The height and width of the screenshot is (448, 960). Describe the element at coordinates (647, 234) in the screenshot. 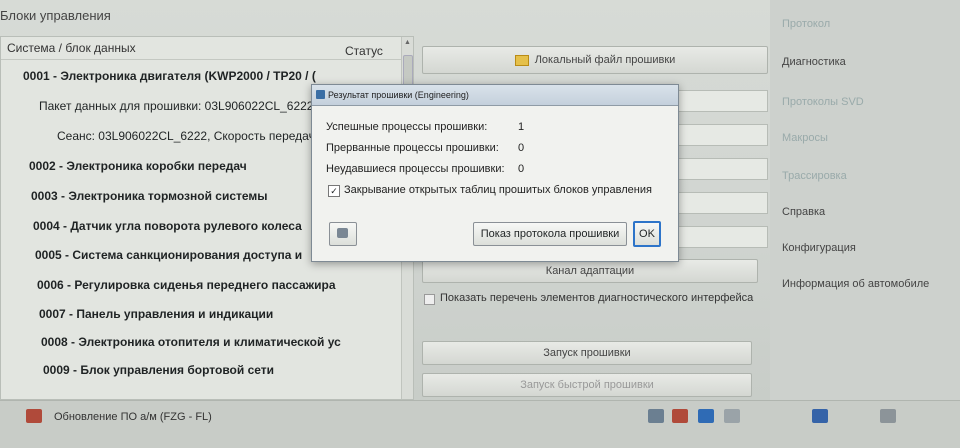

I see `ok-button: OK` at that location.